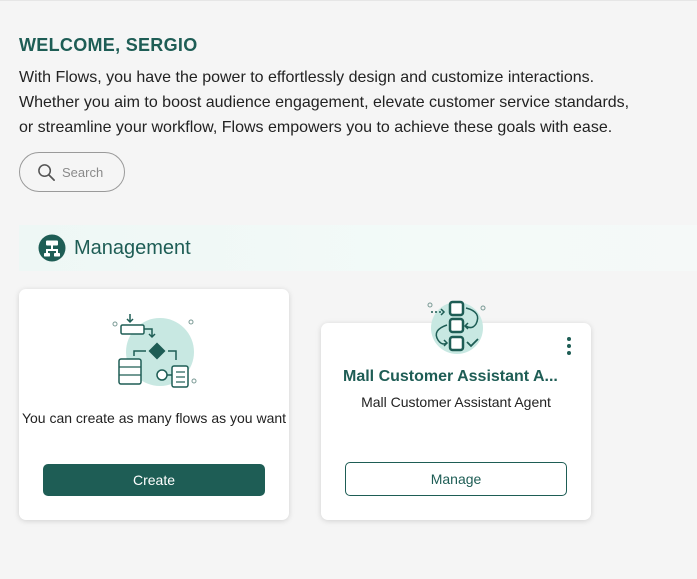 This screenshot has width=697, height=579. I want to click on management-icon, so click(52, 248).